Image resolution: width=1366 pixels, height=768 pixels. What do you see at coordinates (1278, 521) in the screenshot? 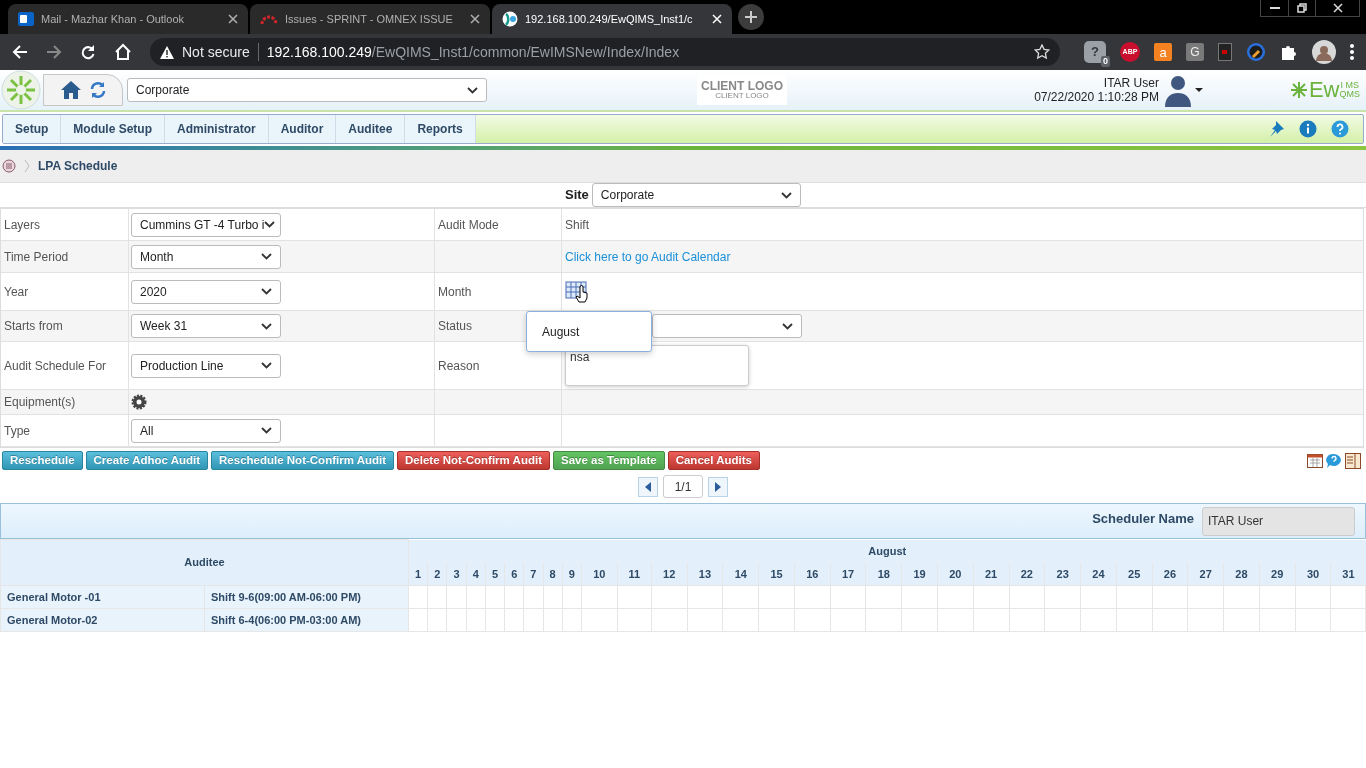
I see `scheduler-name-field: ITAR User` at bounding box center [1278, 521].